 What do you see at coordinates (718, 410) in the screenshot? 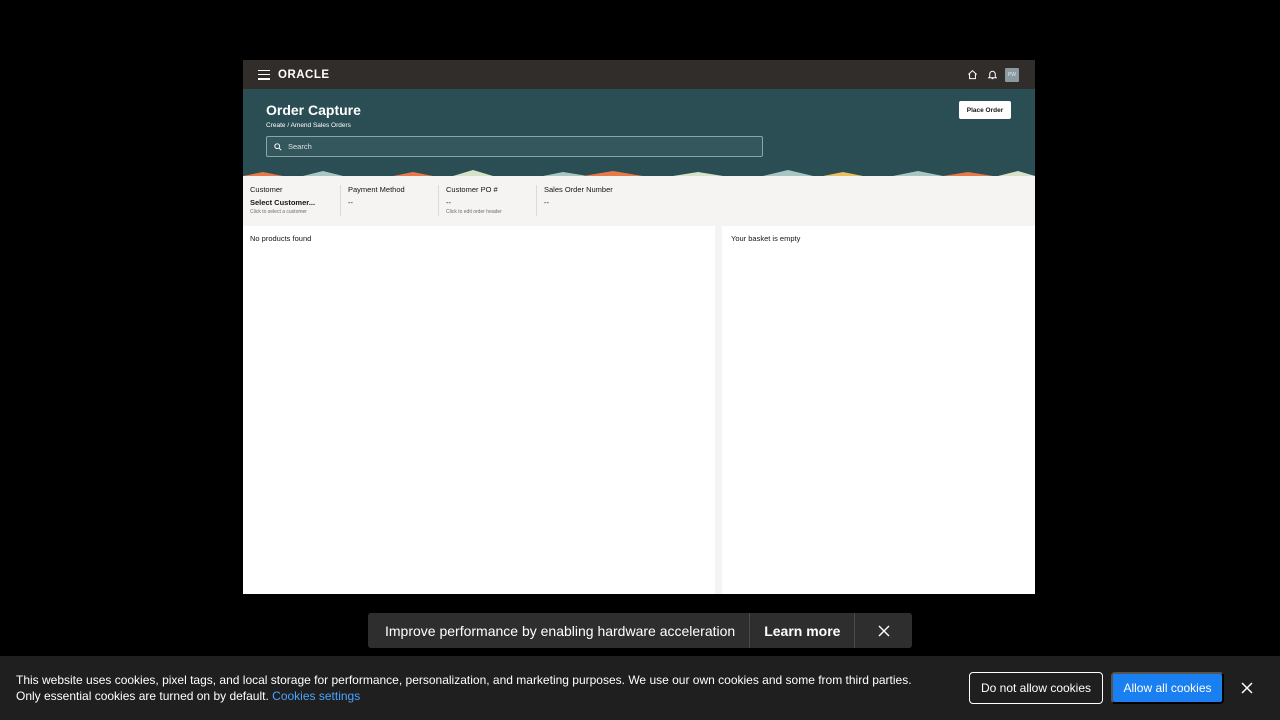
I see `panel-divider` at bounding box center [718, 410].